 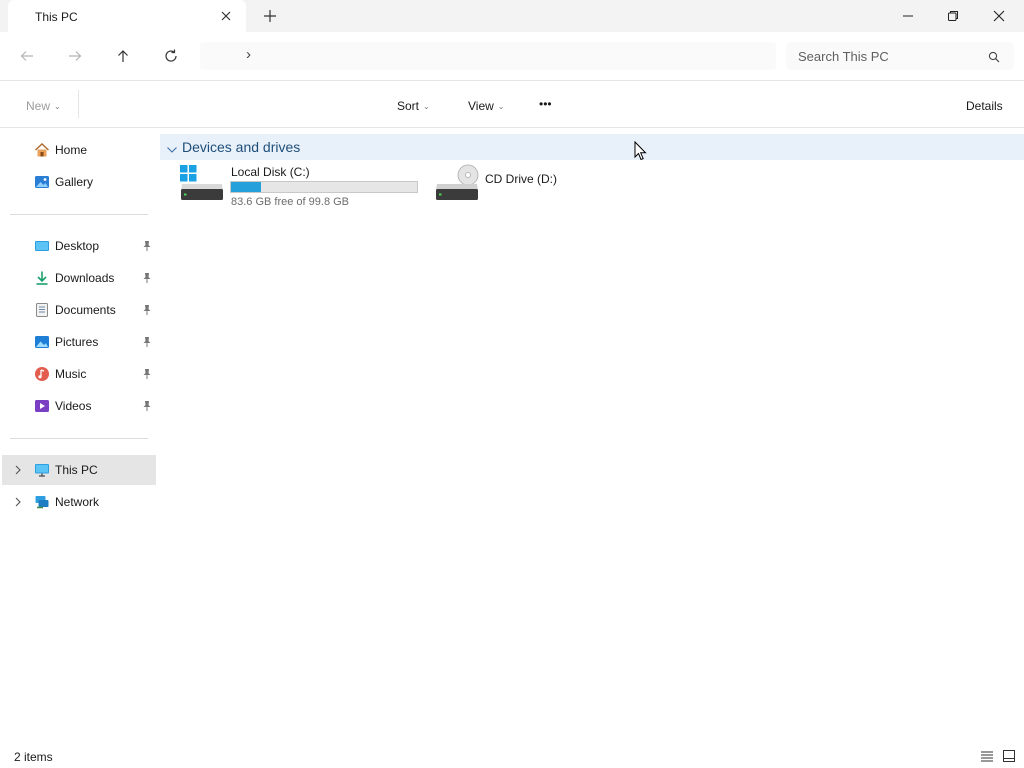 I want to click on sidebar-item-label: Desktop, so click(x=77, y=246).